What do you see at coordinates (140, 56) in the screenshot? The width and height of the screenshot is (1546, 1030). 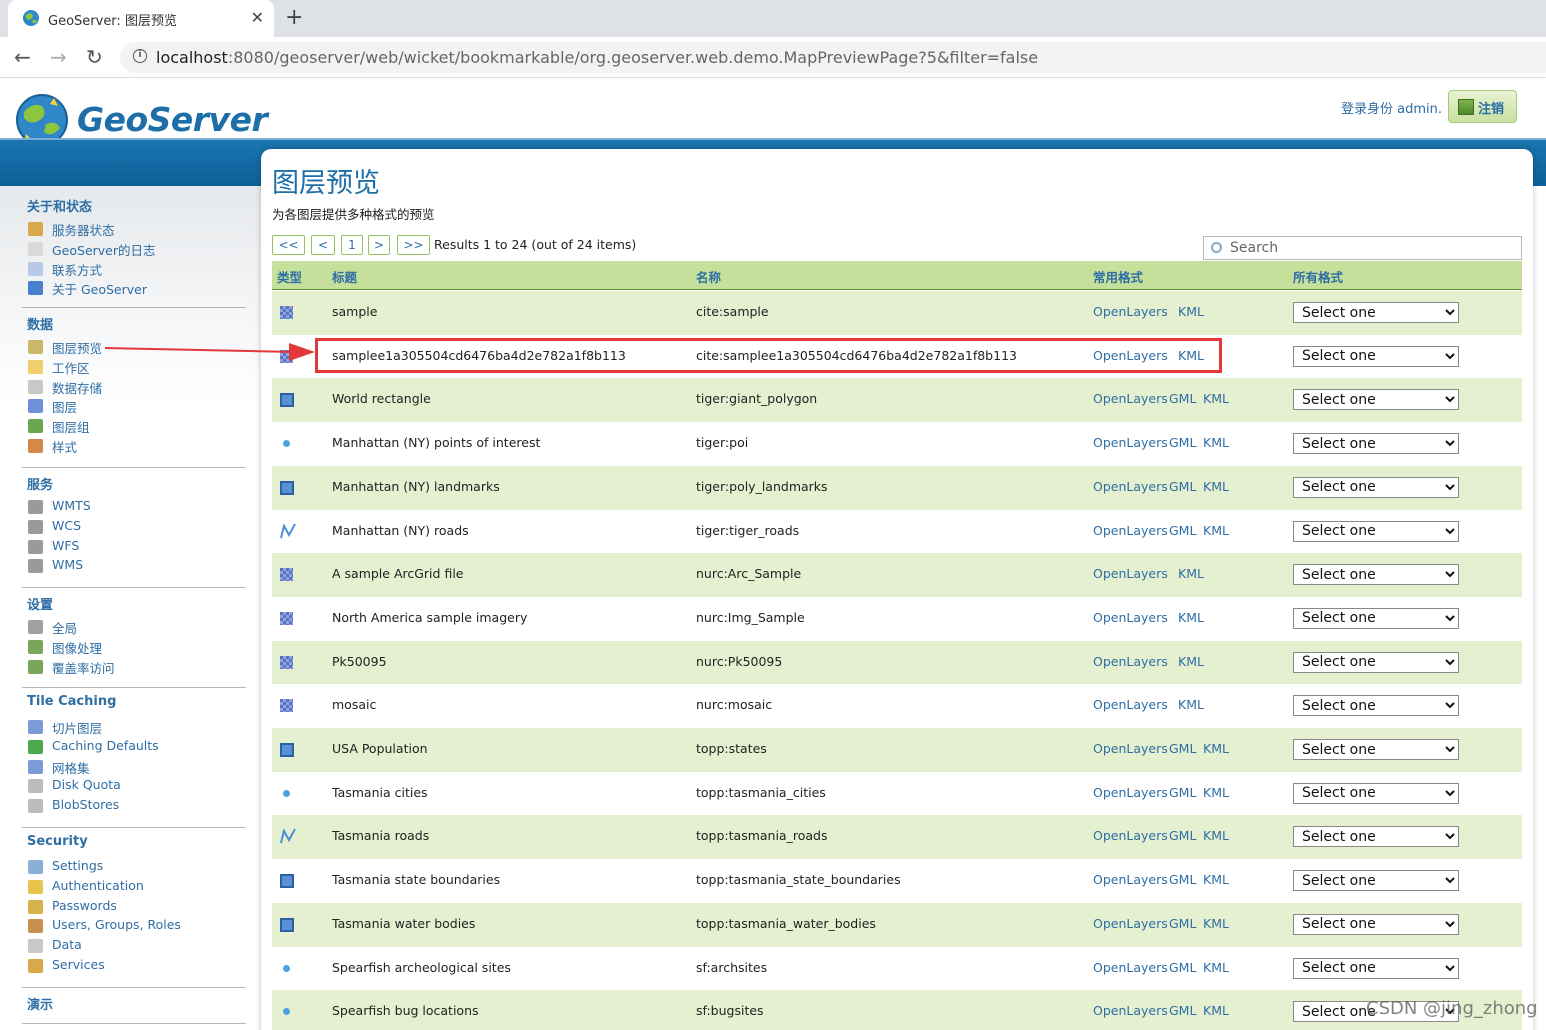 I see `site-info-icon: i` at bounding box center [140, 56].